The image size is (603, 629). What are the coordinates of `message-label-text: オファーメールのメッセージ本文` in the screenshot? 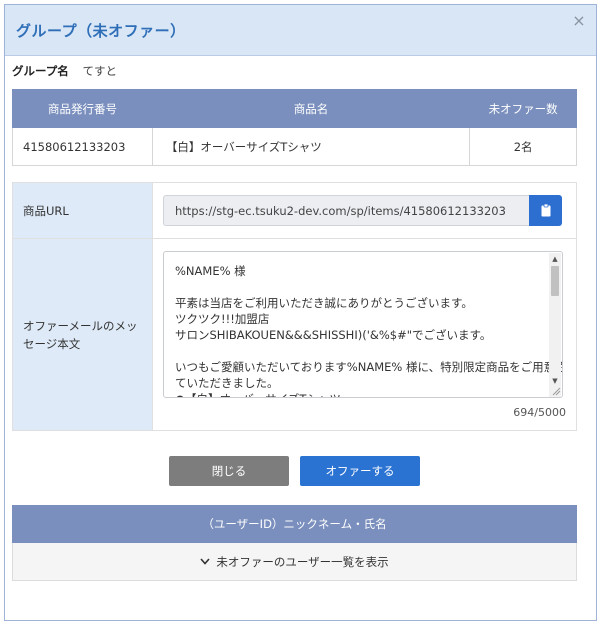 It's located at (80, 334).